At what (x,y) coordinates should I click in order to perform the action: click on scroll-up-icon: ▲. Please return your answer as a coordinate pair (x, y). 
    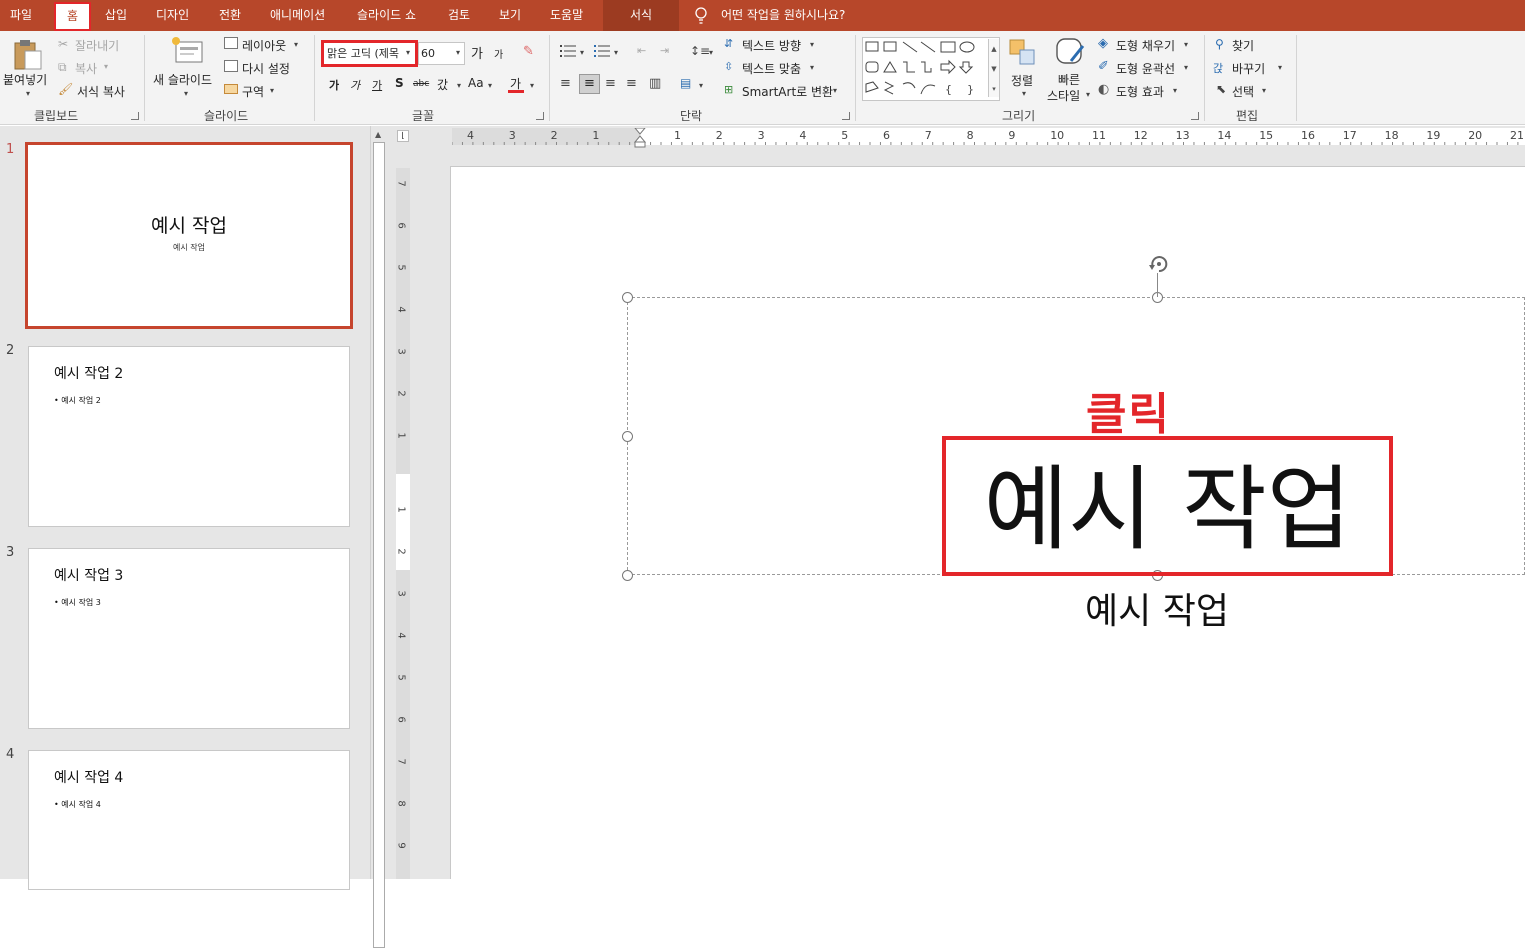
    Looking at the image, I should click on (378, 134).